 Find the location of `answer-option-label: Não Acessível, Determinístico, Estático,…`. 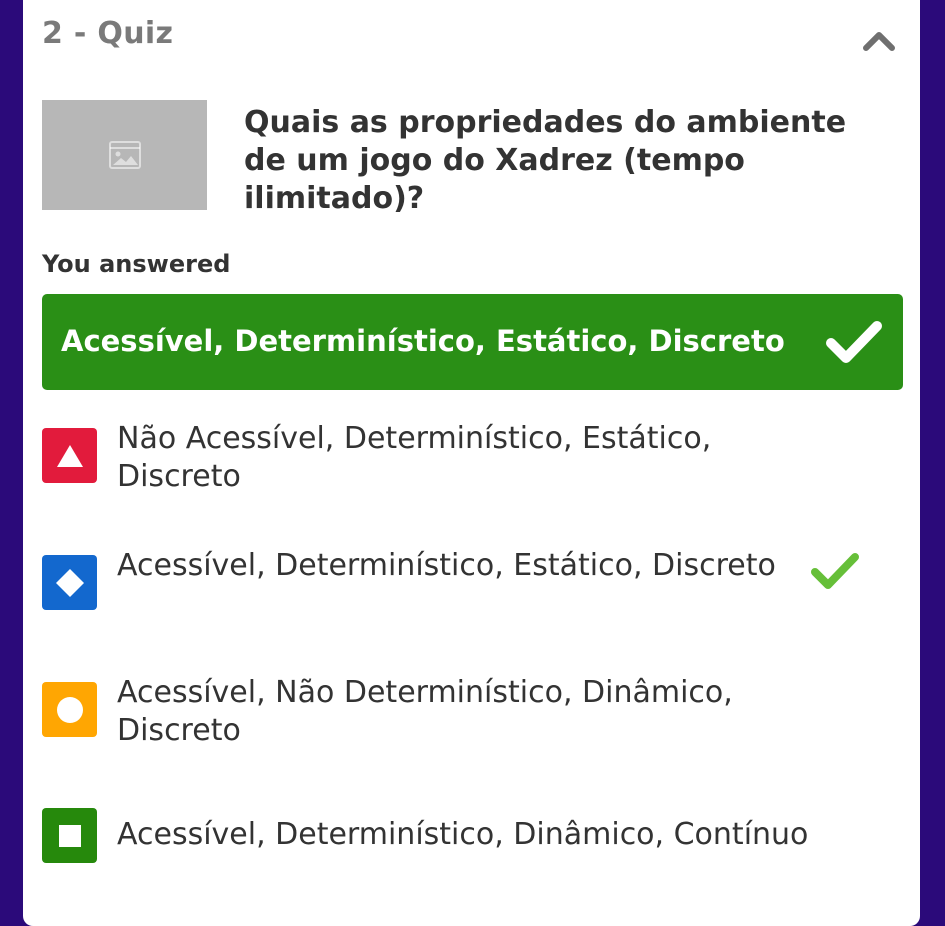

answer-option-label: Não Acessível, Determinístico, Estático,… is located at coordinates (414, 457).